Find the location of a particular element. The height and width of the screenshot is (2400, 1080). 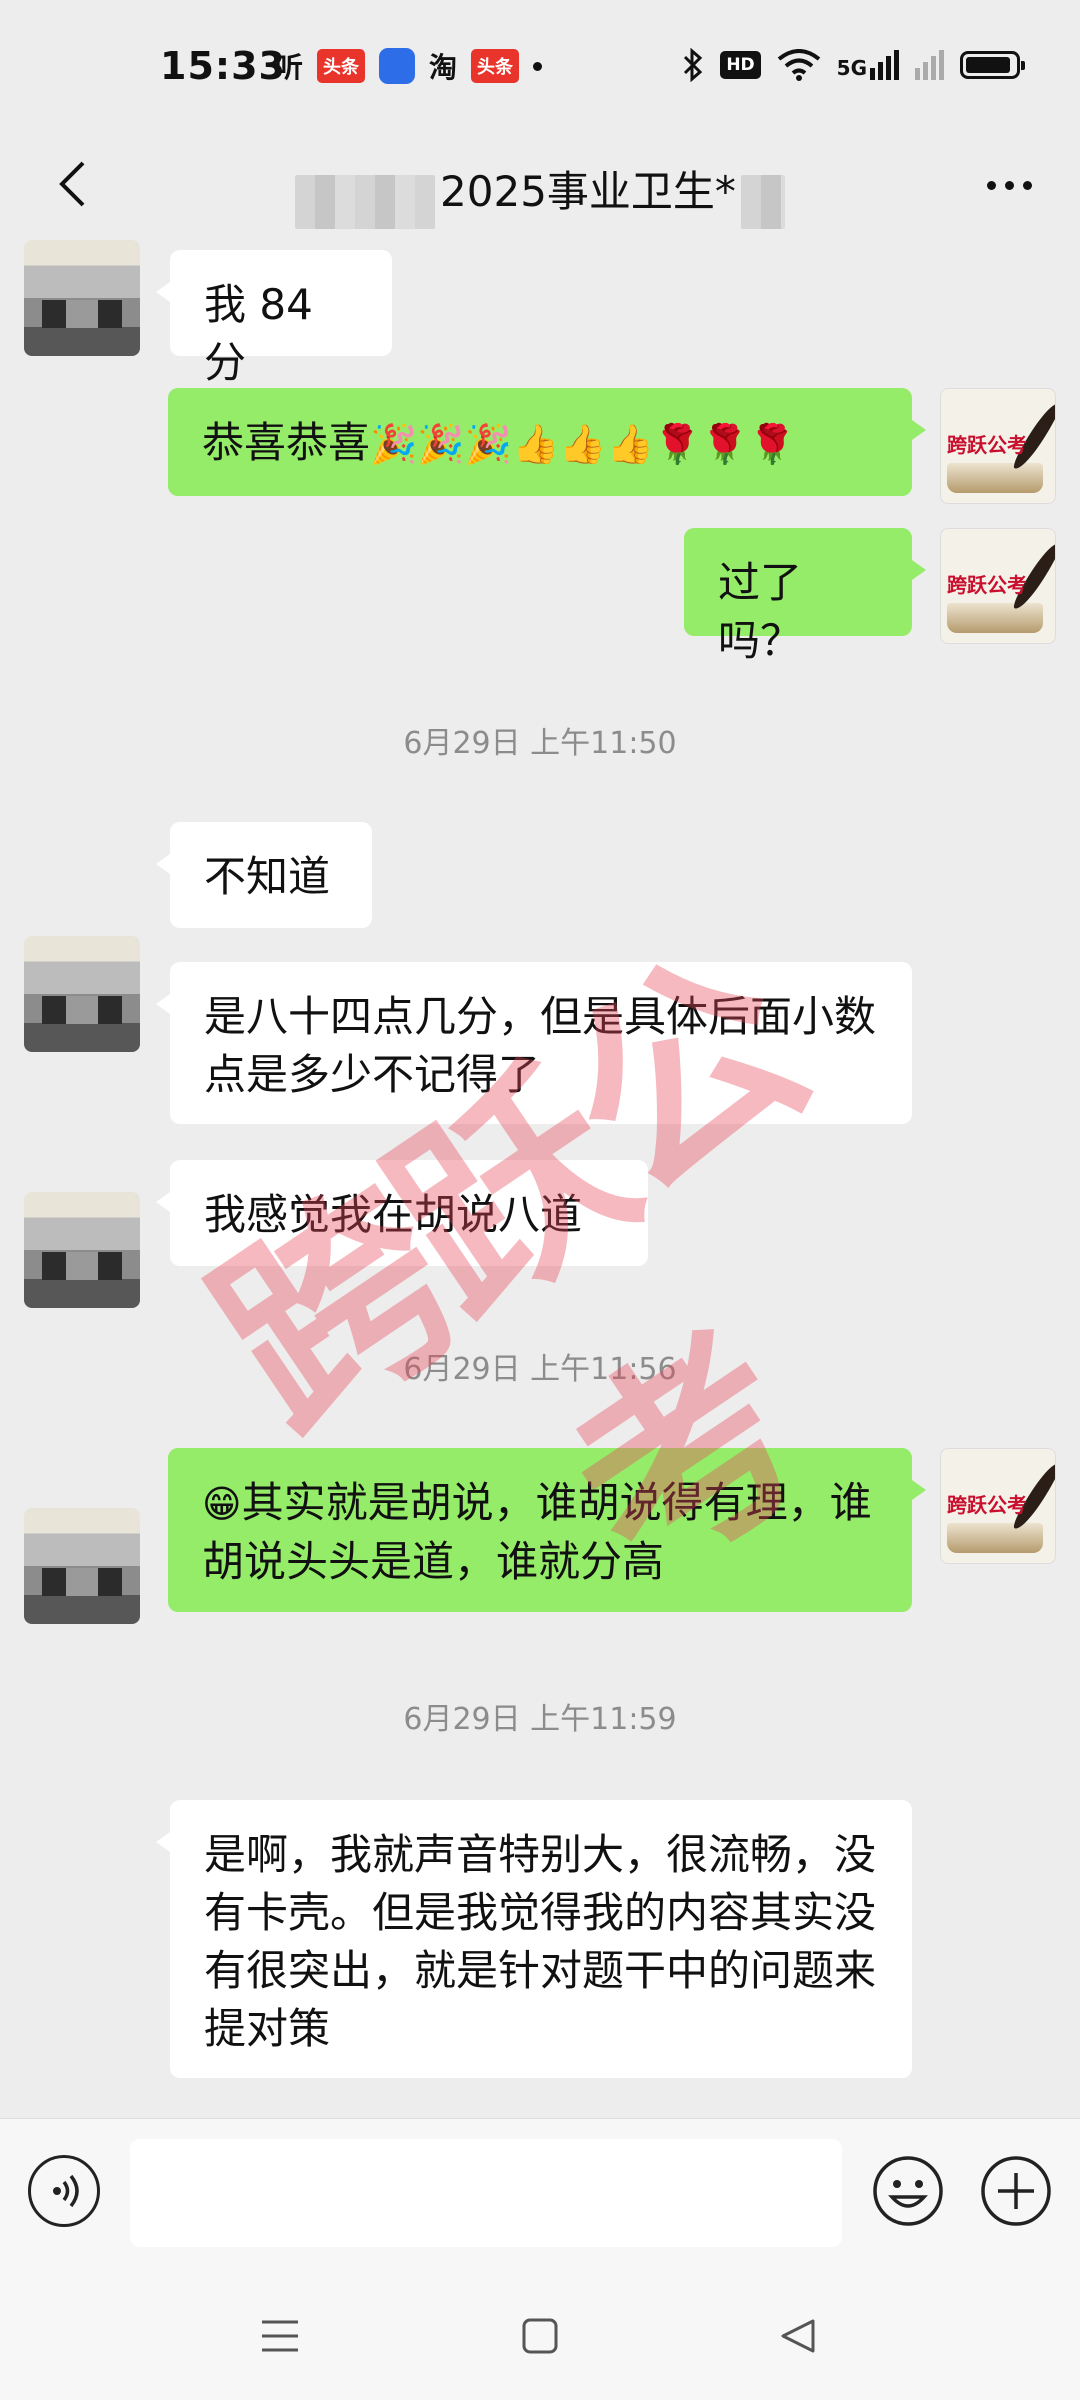

message-text: 不知道 is located at coordinates (267, 876).